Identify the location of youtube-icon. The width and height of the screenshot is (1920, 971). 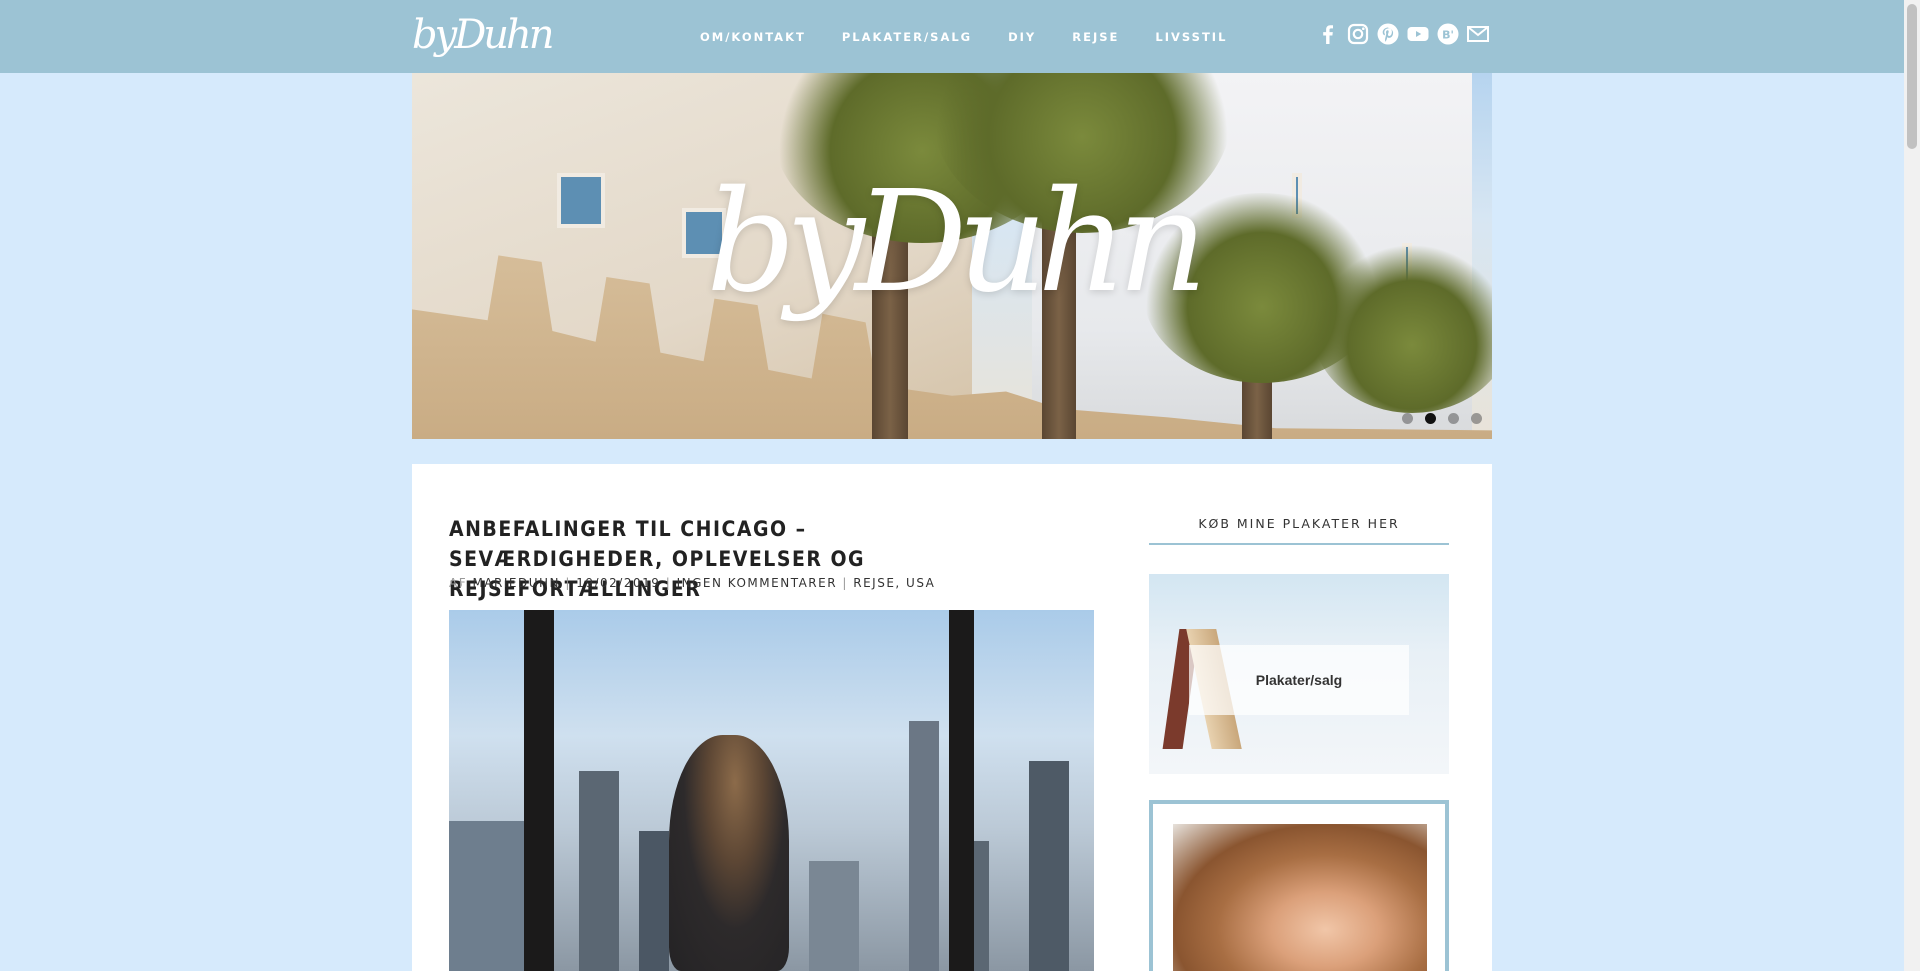
(1418, 34).